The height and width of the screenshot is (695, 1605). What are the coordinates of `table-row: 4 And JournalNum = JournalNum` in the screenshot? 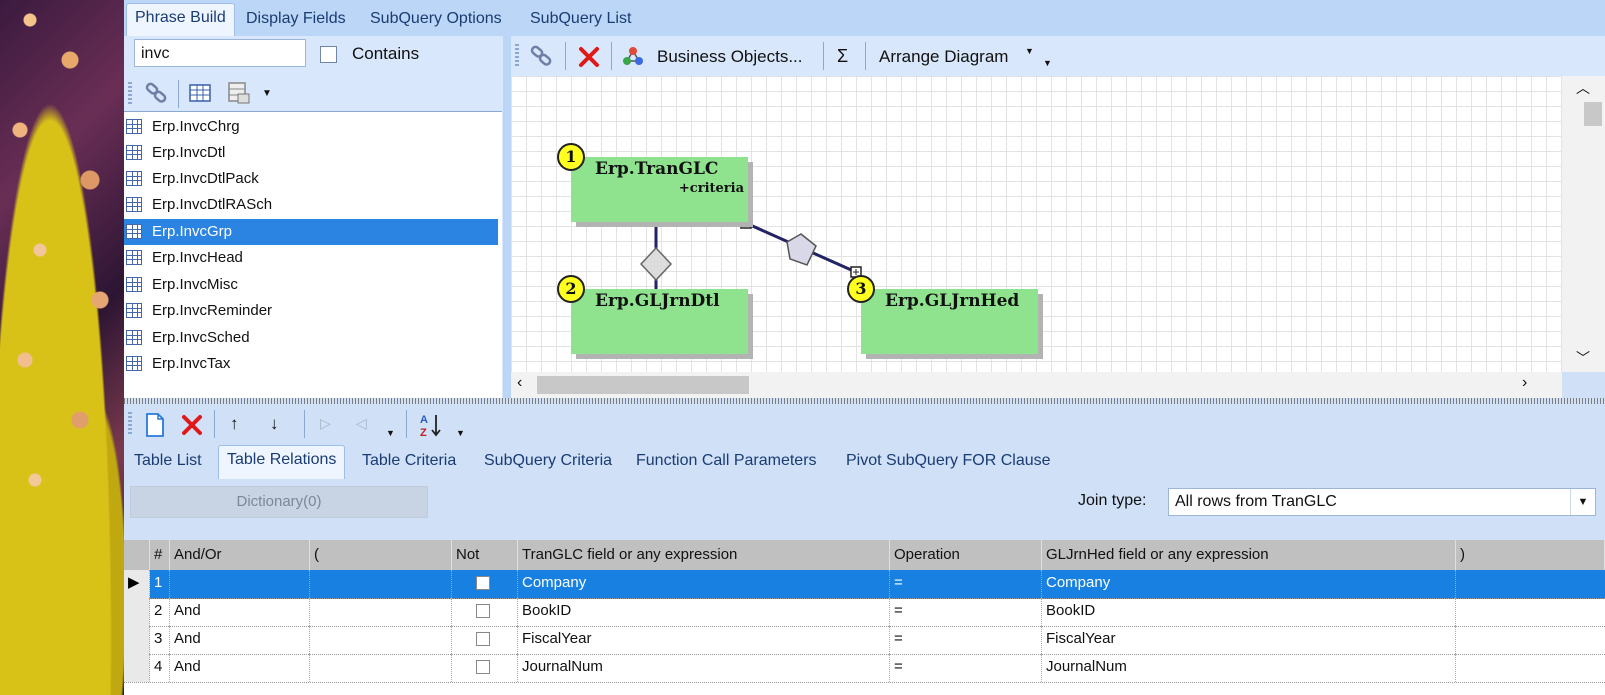 It's located at (864, 668).